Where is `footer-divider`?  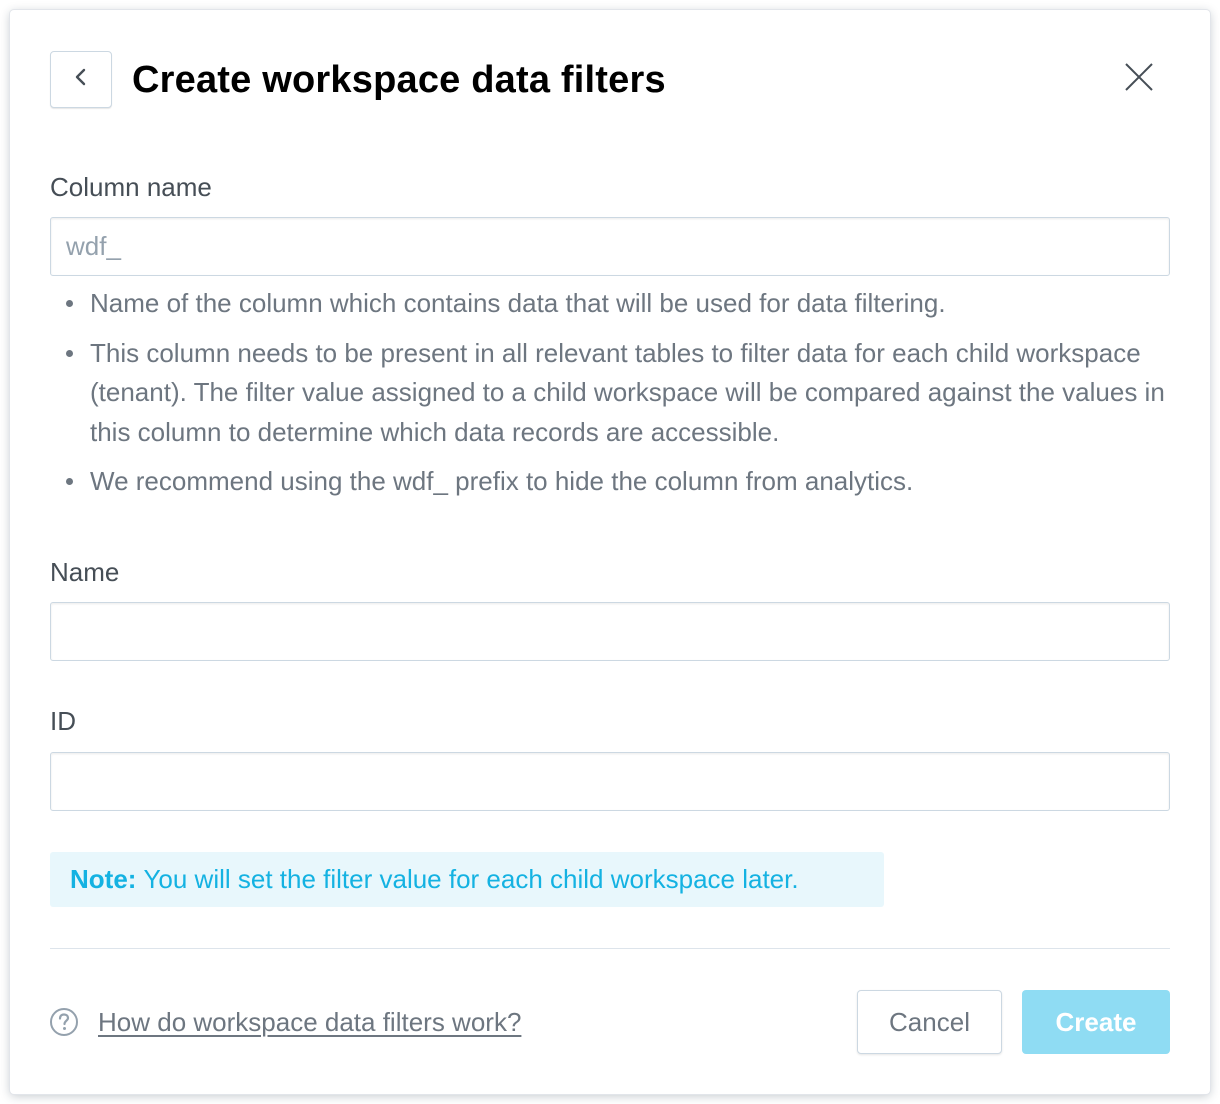
footer-divider is located at coordinates (610, 948).